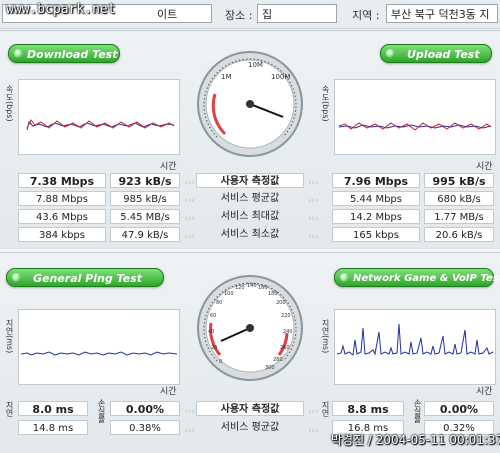 This screenshot has height=453, width=500. Describe the element at coordinates (220, 362) in the screenshot. I see `gauge-tick-0: 0` at that location.